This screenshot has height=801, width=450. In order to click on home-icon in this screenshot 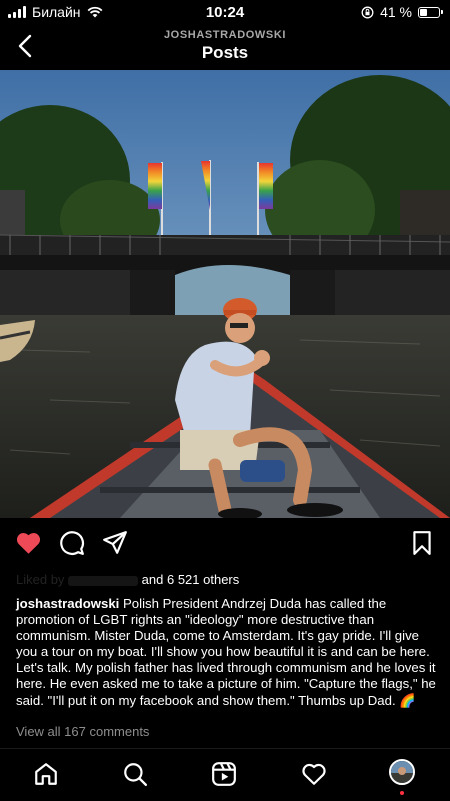, I will do `click(46, 774)`.